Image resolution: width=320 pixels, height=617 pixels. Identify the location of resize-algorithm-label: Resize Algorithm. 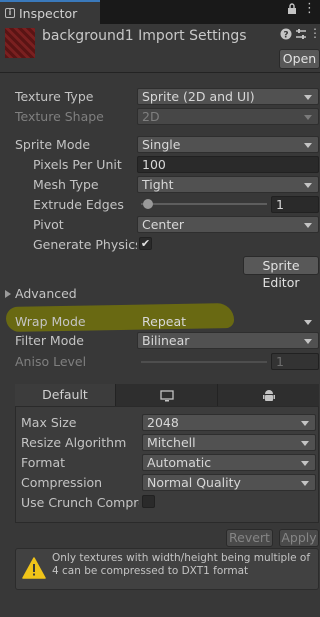
(74, 442).